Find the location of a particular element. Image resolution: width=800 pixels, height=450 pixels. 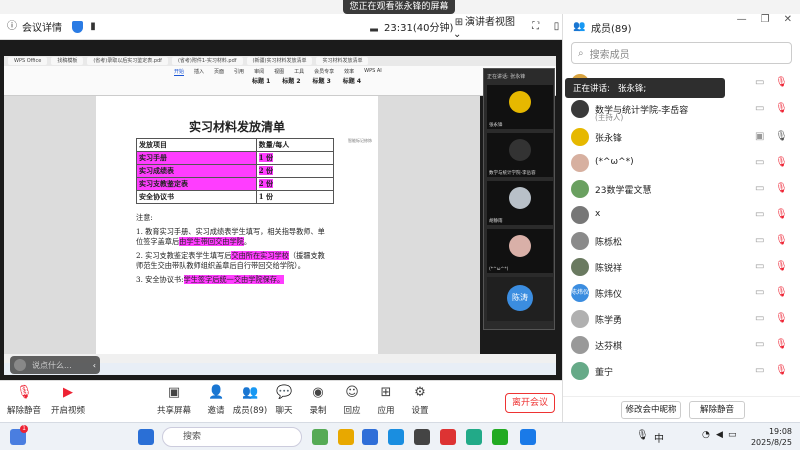

note-text: 。 is located at coordinates (247, 241).